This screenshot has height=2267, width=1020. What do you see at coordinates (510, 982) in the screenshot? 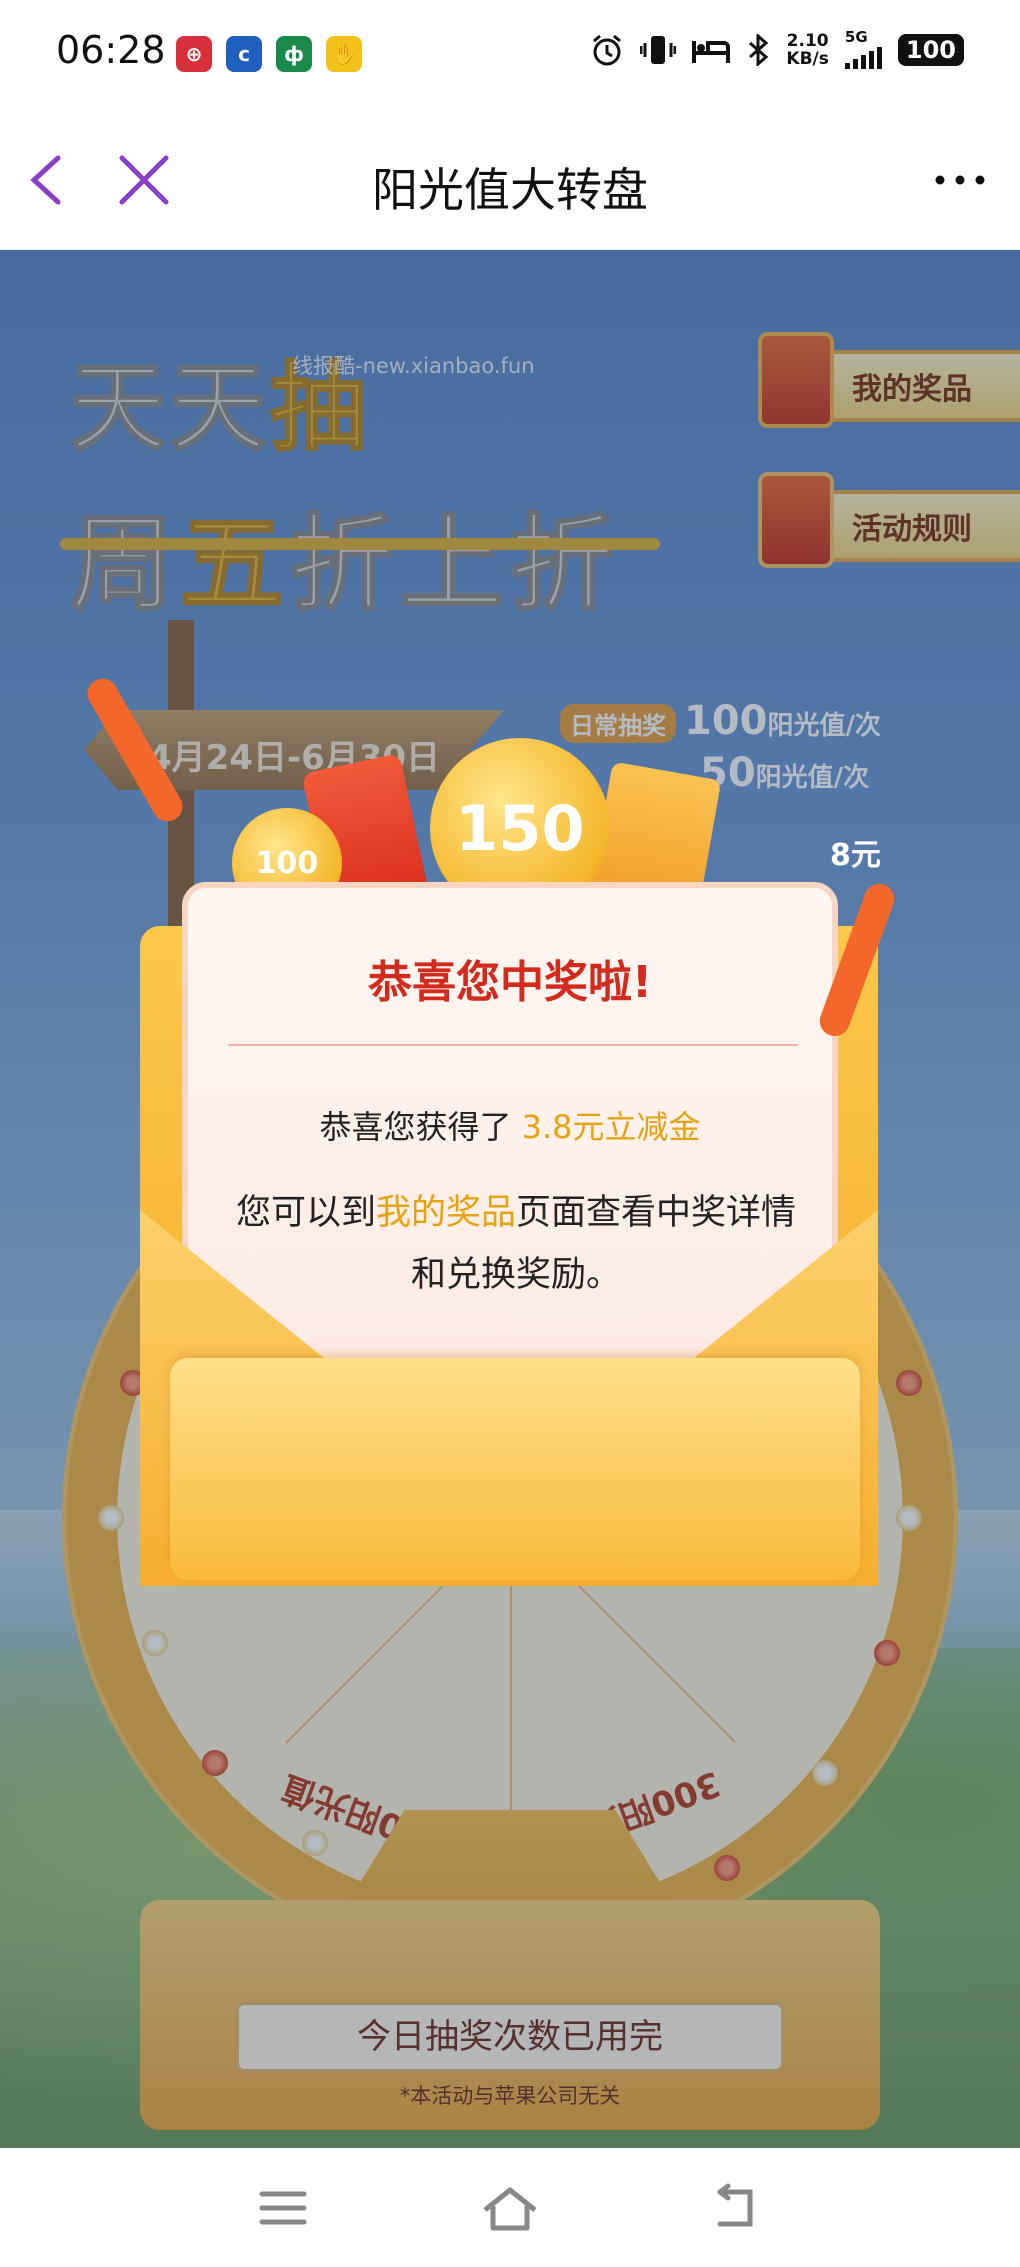
I see `modal-title: 恭喜您中奖啦!` at bounding box center [510, 982].